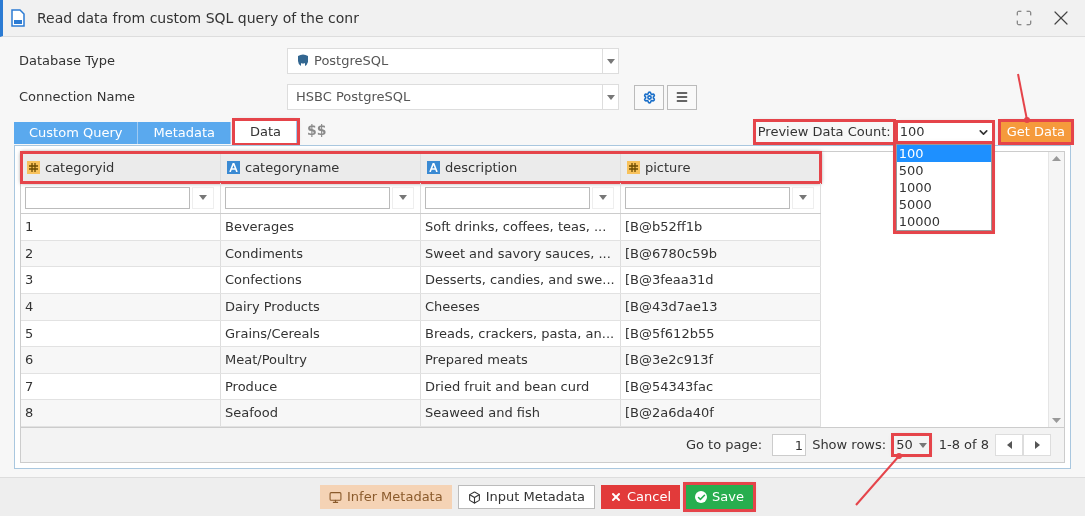  I want to click on table-cell: [B@6780c59b, so click(721, 253).